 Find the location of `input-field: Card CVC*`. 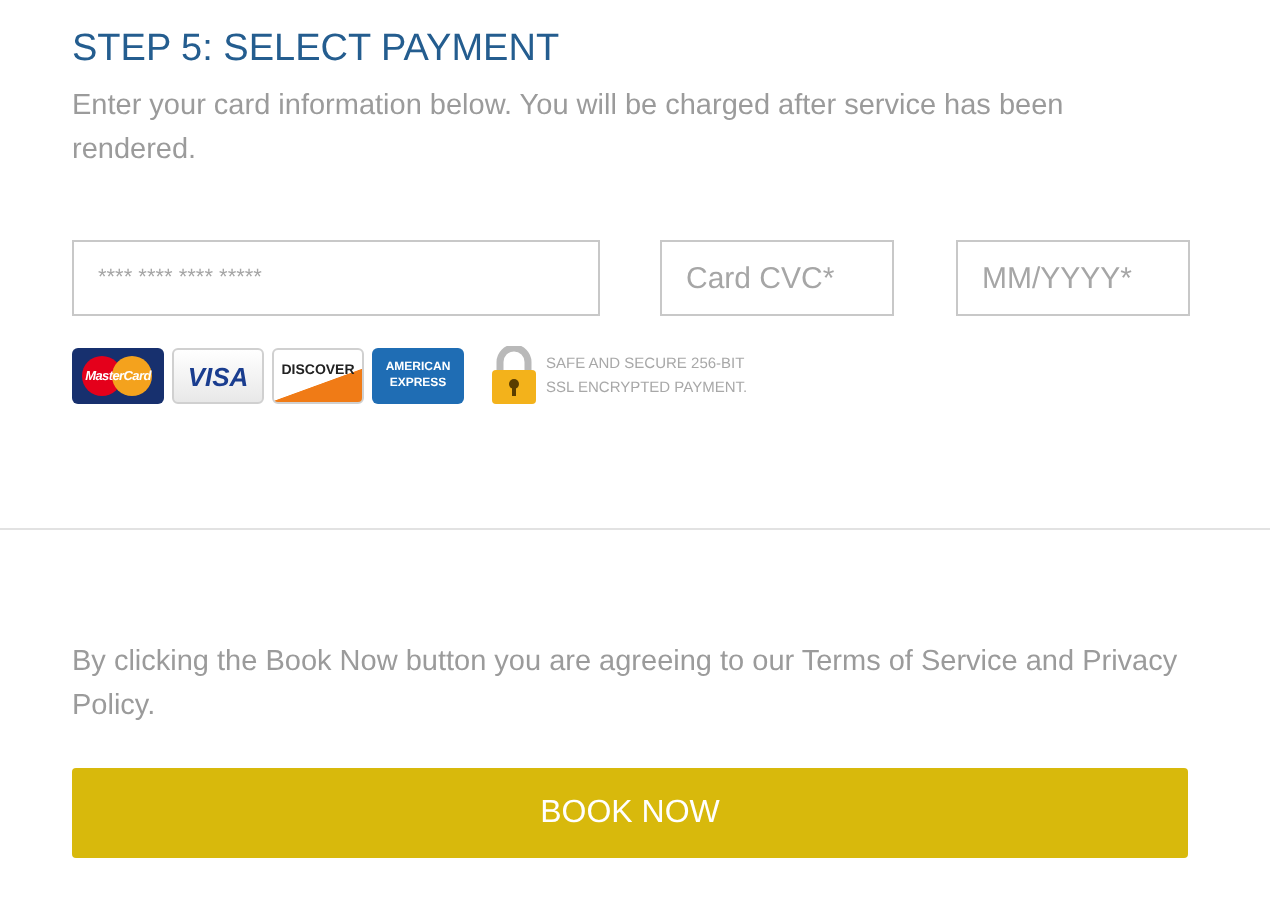

input-field: Card CVC* is located at coordinates (777, 278).